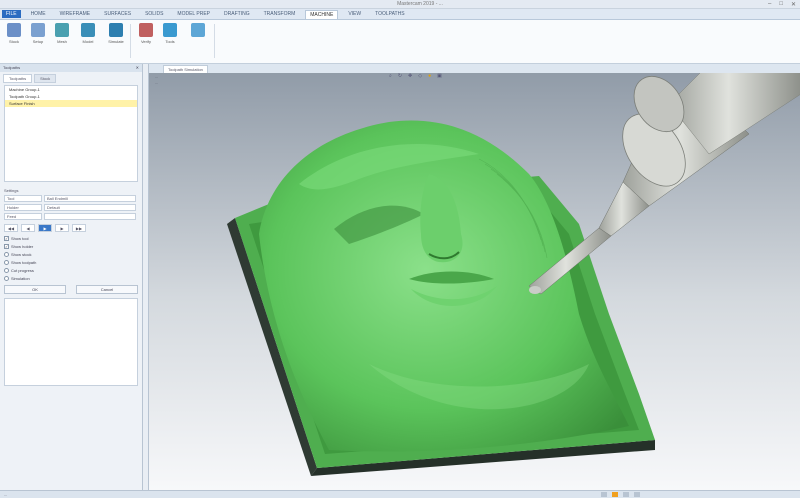 This screenshot has height=498, width=800. Describe the element at coordinates (71, 103) in the screenshot. I see `tree-item-selected: Surface Finish` at that location.